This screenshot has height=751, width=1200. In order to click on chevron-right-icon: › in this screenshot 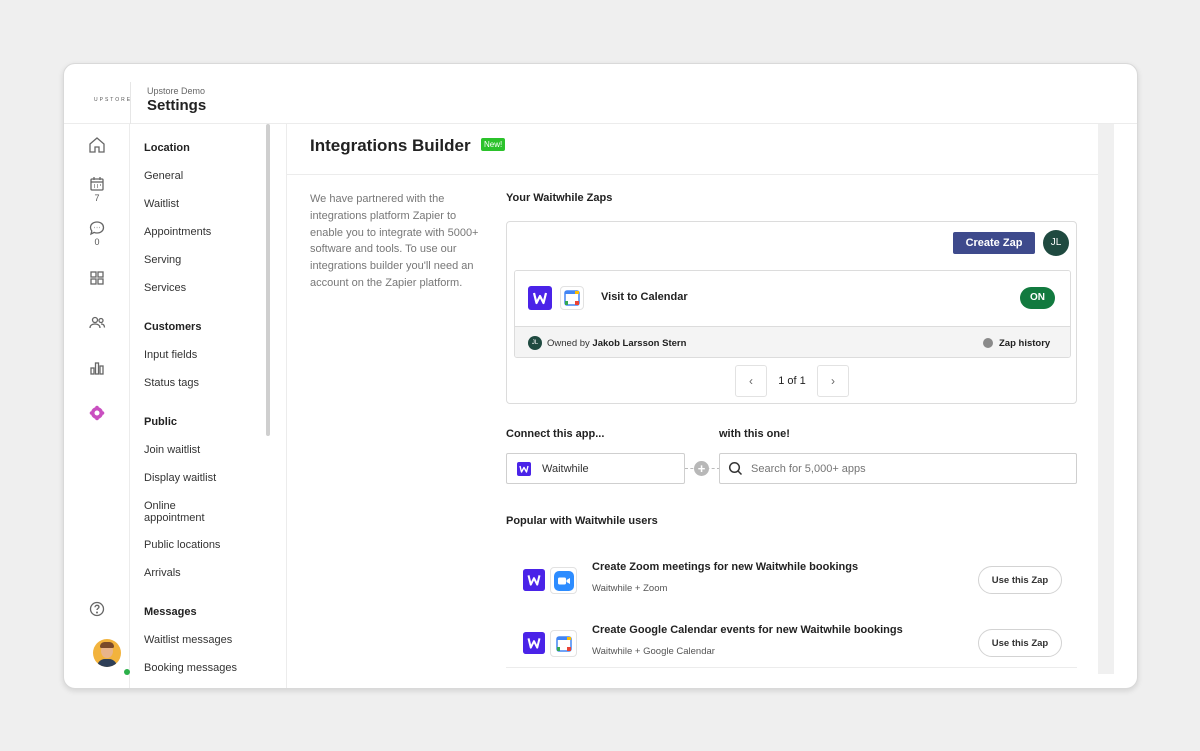, I will do `click(833, 381)`.